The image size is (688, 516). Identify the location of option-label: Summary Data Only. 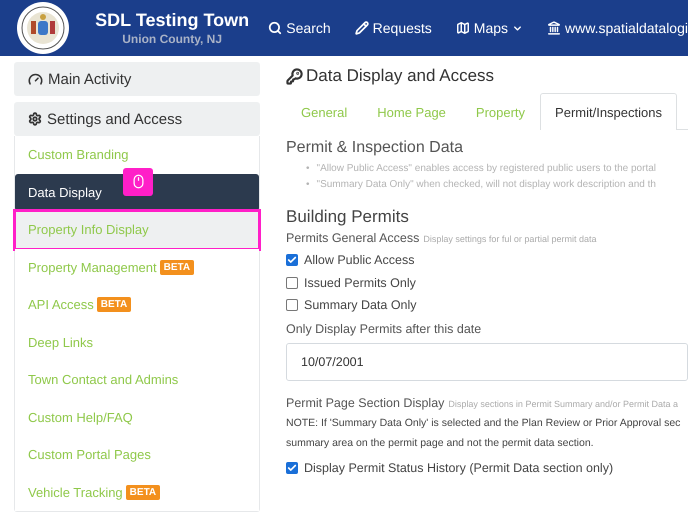
(360, 305).